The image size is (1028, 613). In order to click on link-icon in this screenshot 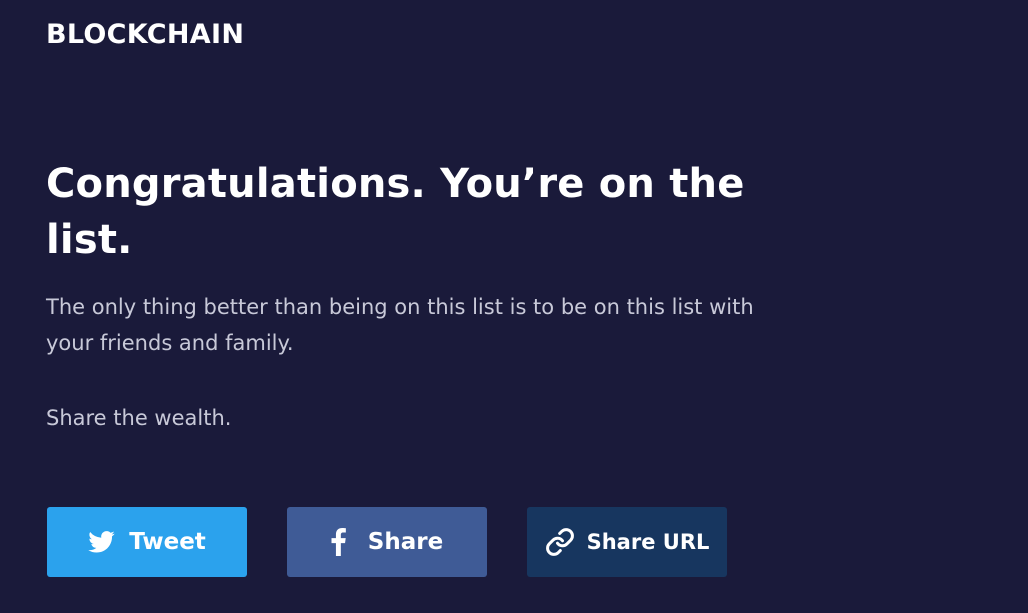, I will do `click(560, 542)`.